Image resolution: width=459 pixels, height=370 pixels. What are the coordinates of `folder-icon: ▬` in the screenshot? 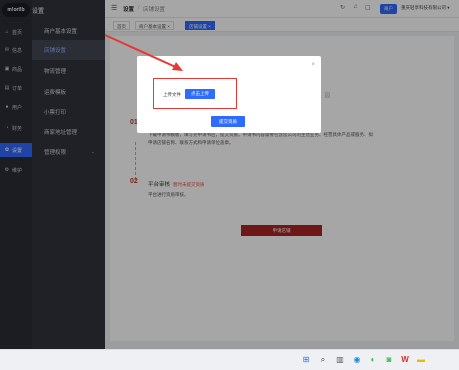 It's located at (421, 360).